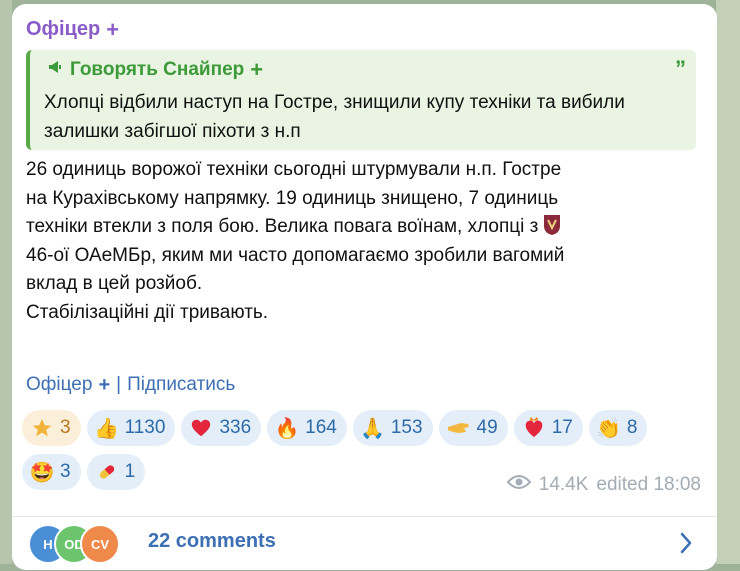 This screenshot has width=740, height=571. Describe the element at coordinates (552, 225) in the screenshot. I see `brigade-emblem-icon` at that location.